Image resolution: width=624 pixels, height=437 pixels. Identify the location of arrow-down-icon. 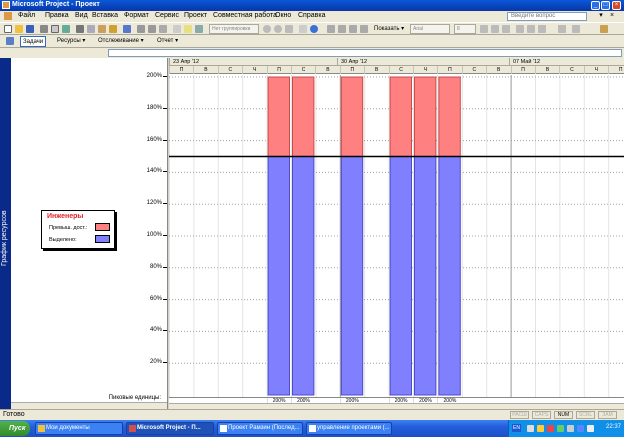
(364, 29).